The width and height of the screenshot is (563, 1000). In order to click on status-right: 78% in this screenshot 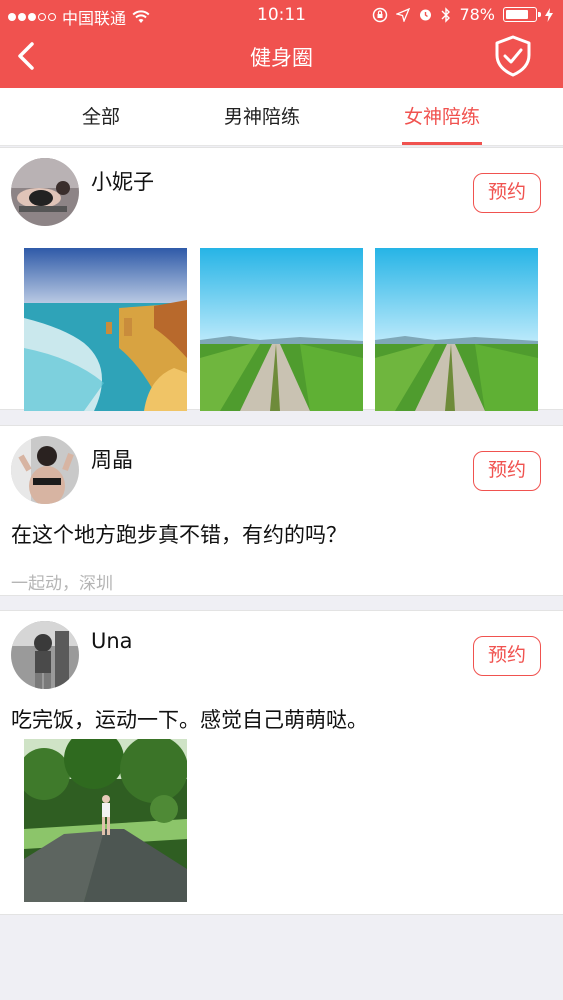, I will do `click(462, 14)`.